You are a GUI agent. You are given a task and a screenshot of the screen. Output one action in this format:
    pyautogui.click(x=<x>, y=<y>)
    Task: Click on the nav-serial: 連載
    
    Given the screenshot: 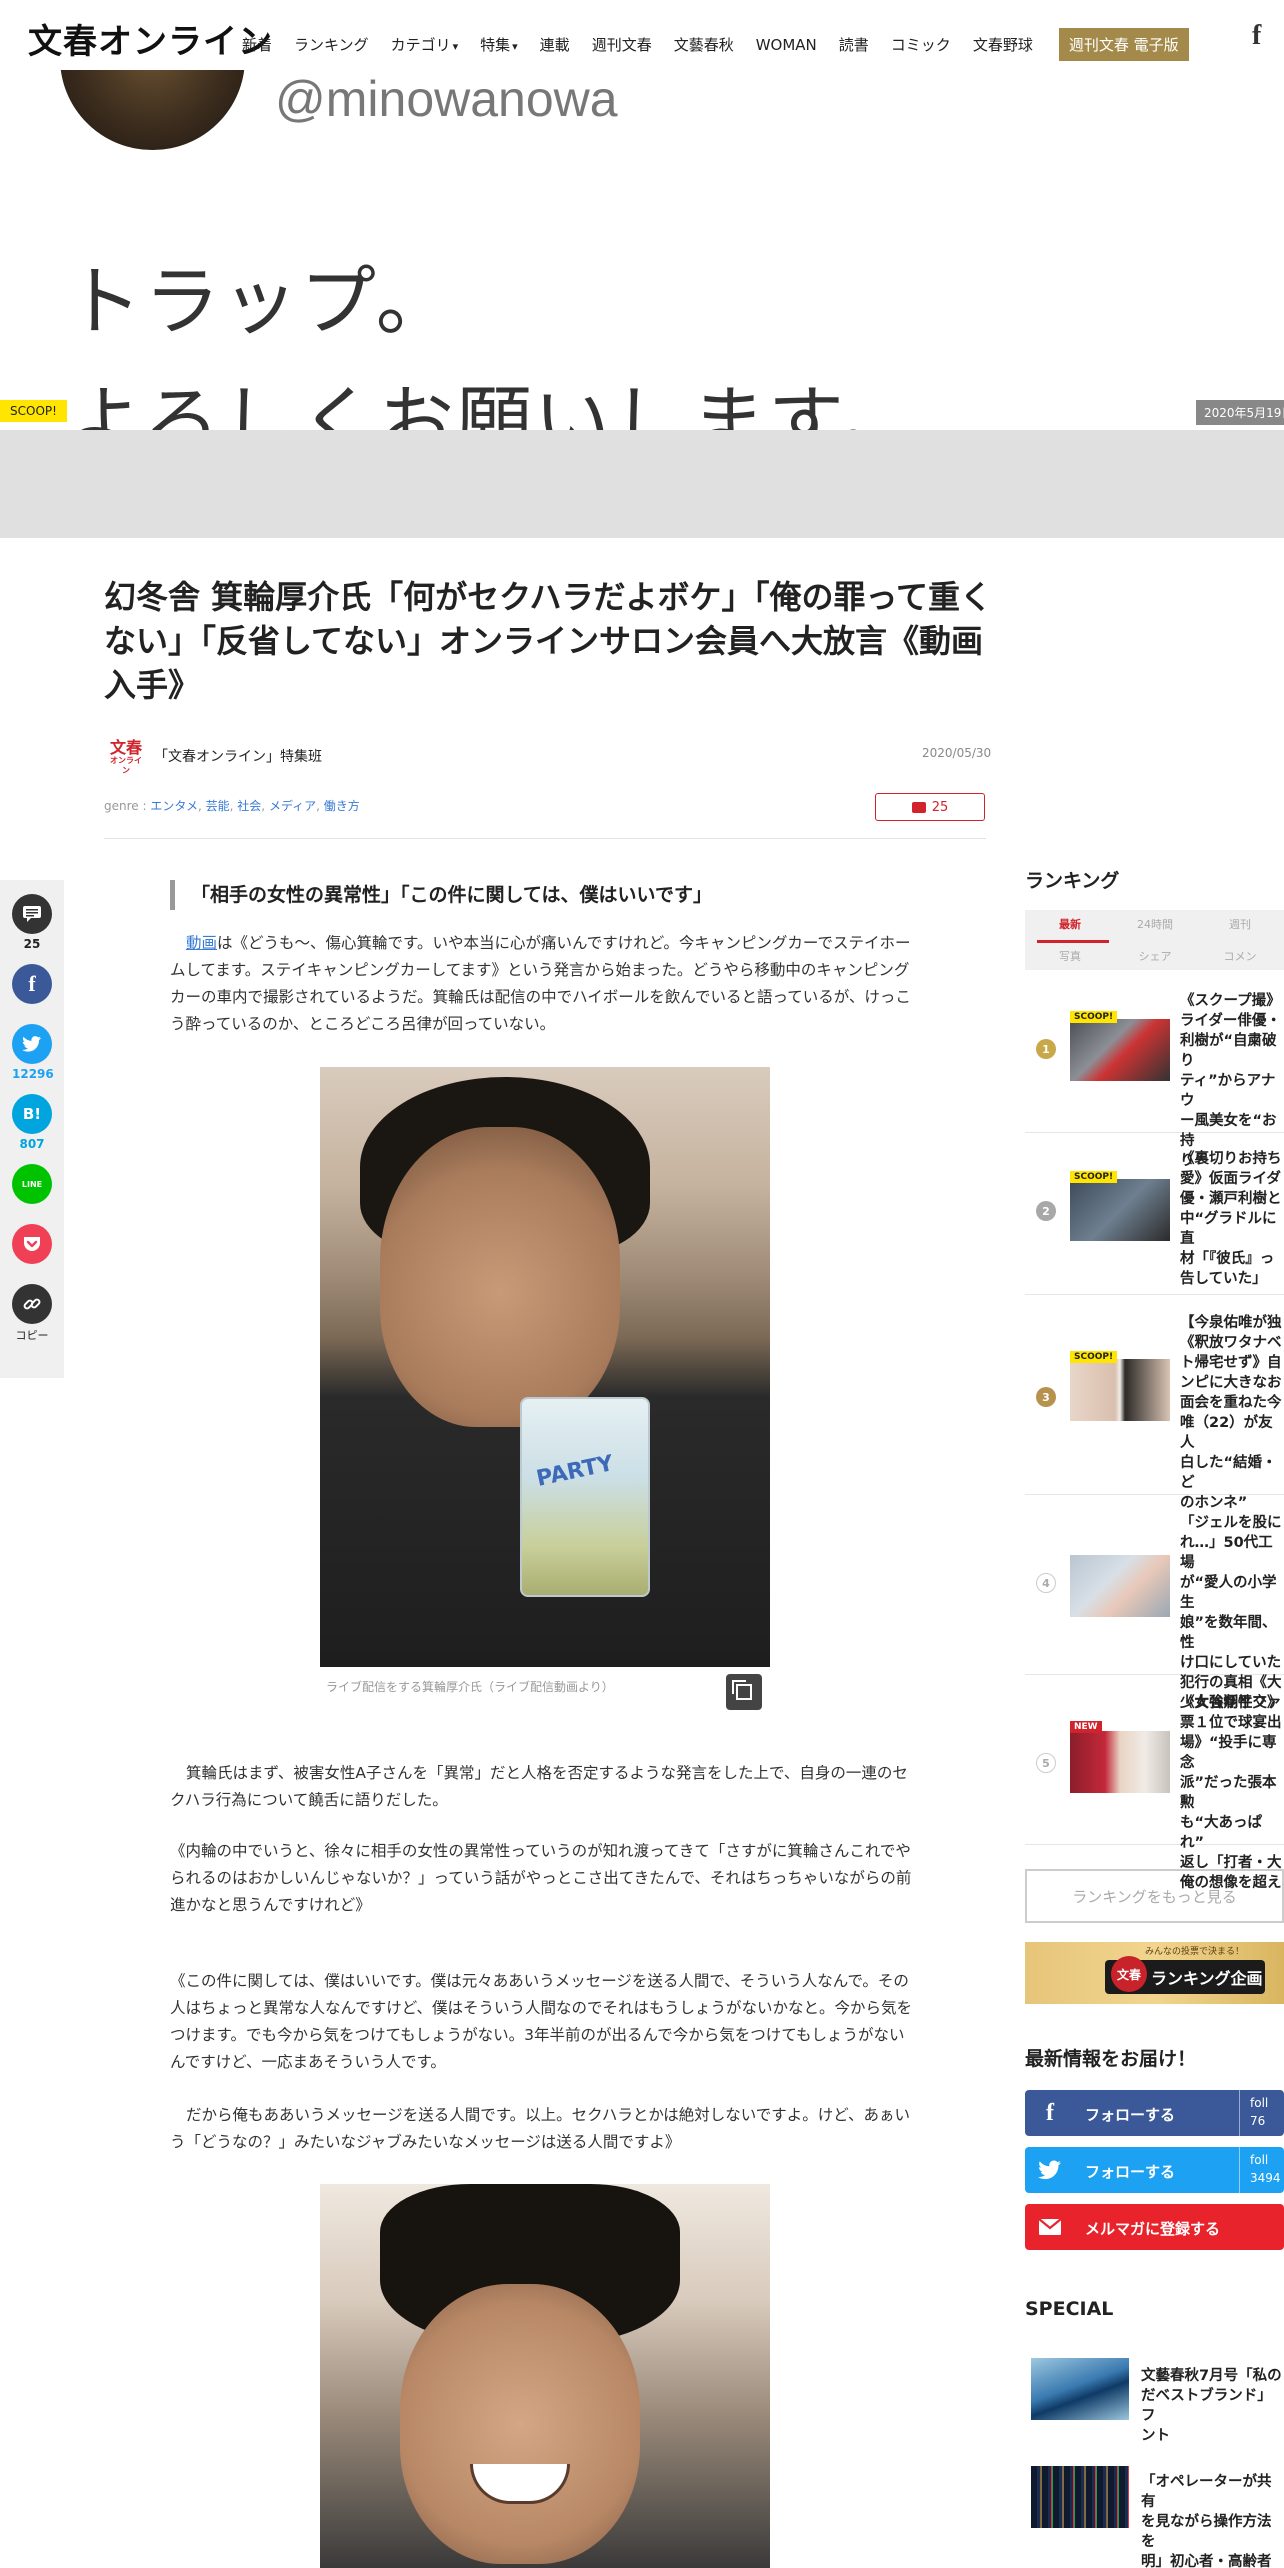 What is the action you would take?
    pyautogui.click(x=555, y=44)
    